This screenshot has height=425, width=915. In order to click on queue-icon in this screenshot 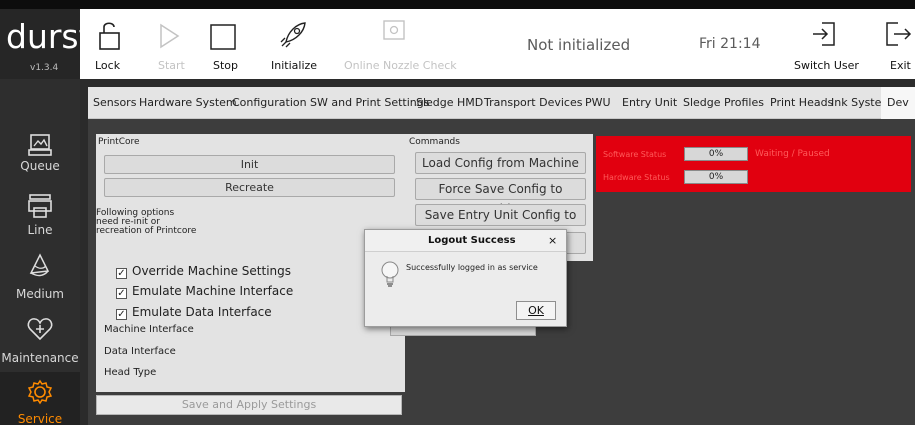, I will do `click(40, 145)`.